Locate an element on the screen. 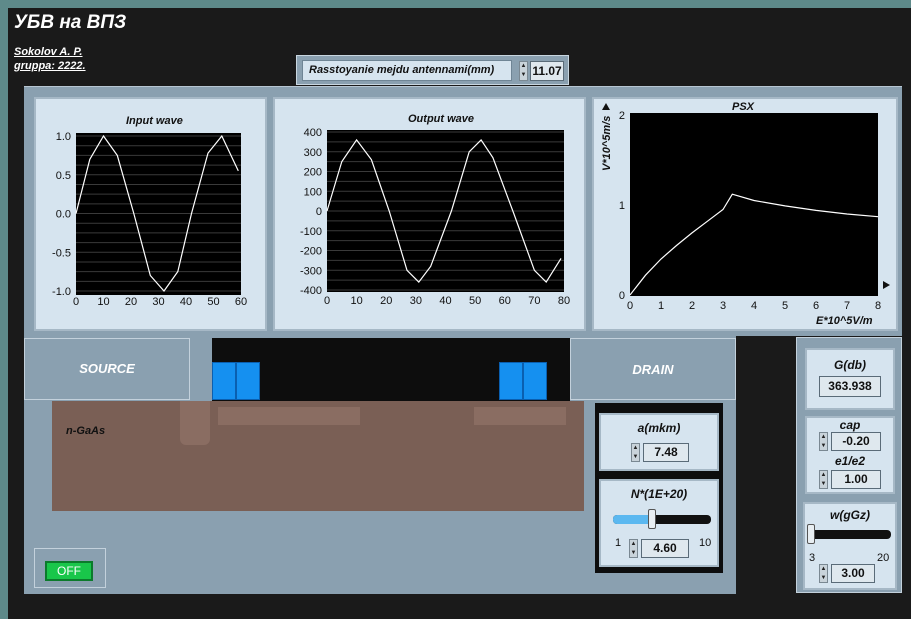  psx-ytick: 2 is located at coordinates (622, 116).